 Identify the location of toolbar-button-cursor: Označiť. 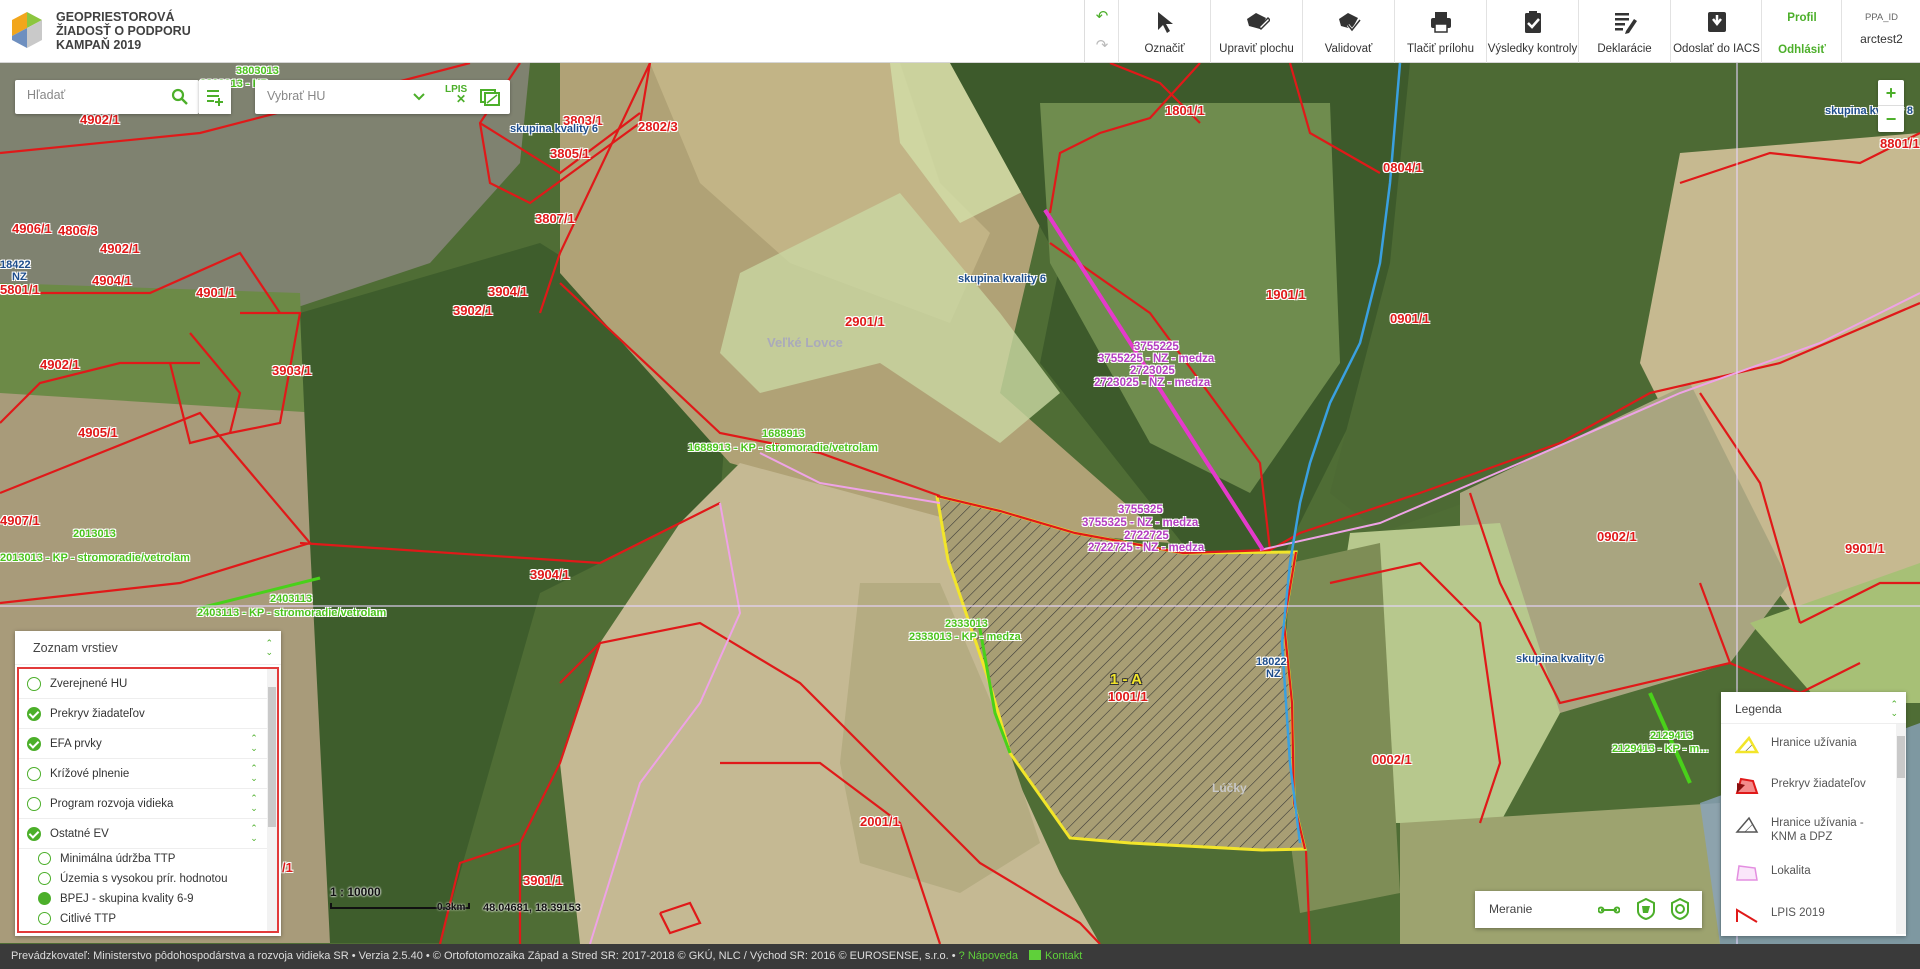
(1164, 31).